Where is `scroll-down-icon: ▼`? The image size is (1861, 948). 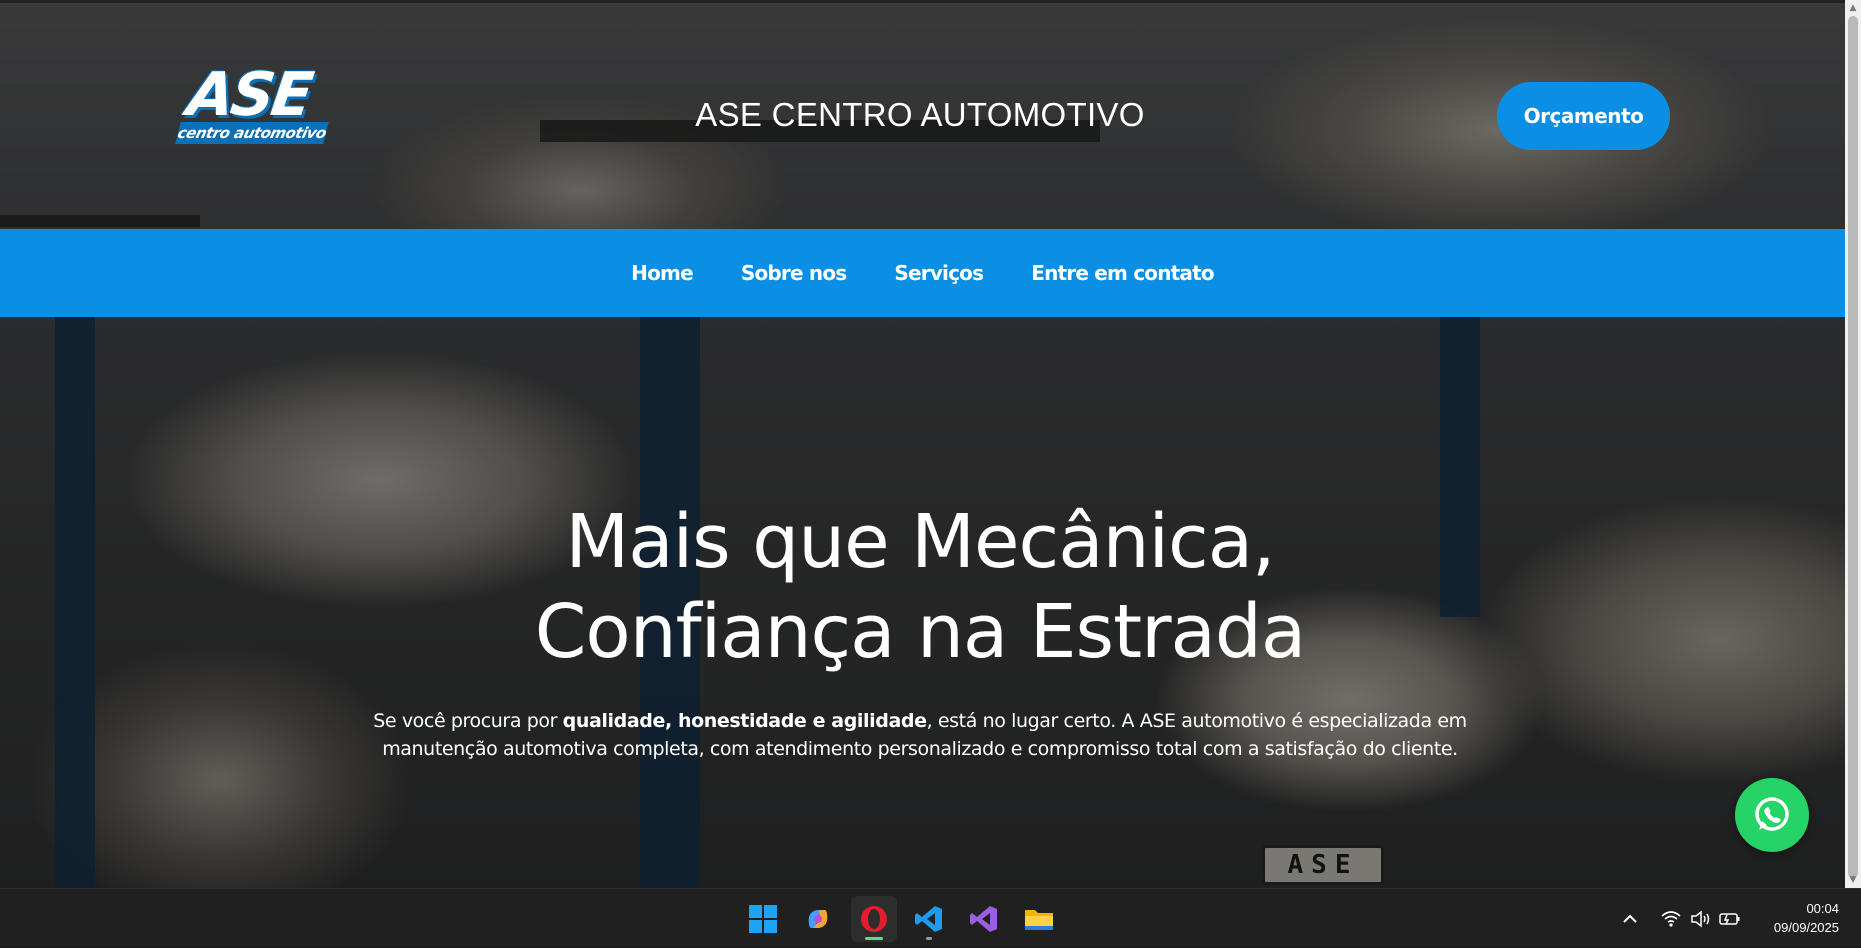
scroll-down-icon: ▼ is located at coordinates (1853, 880).